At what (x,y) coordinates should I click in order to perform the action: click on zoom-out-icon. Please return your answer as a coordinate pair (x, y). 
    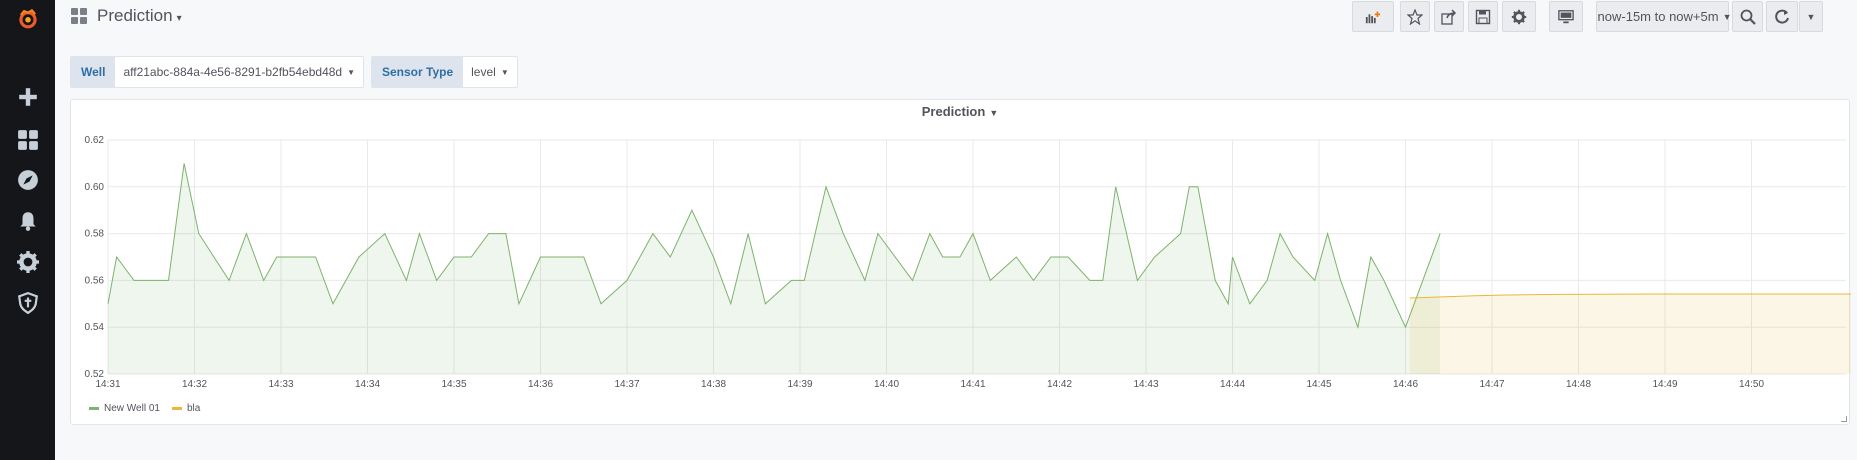
    Looking at the image, I should click on (1747, 16).